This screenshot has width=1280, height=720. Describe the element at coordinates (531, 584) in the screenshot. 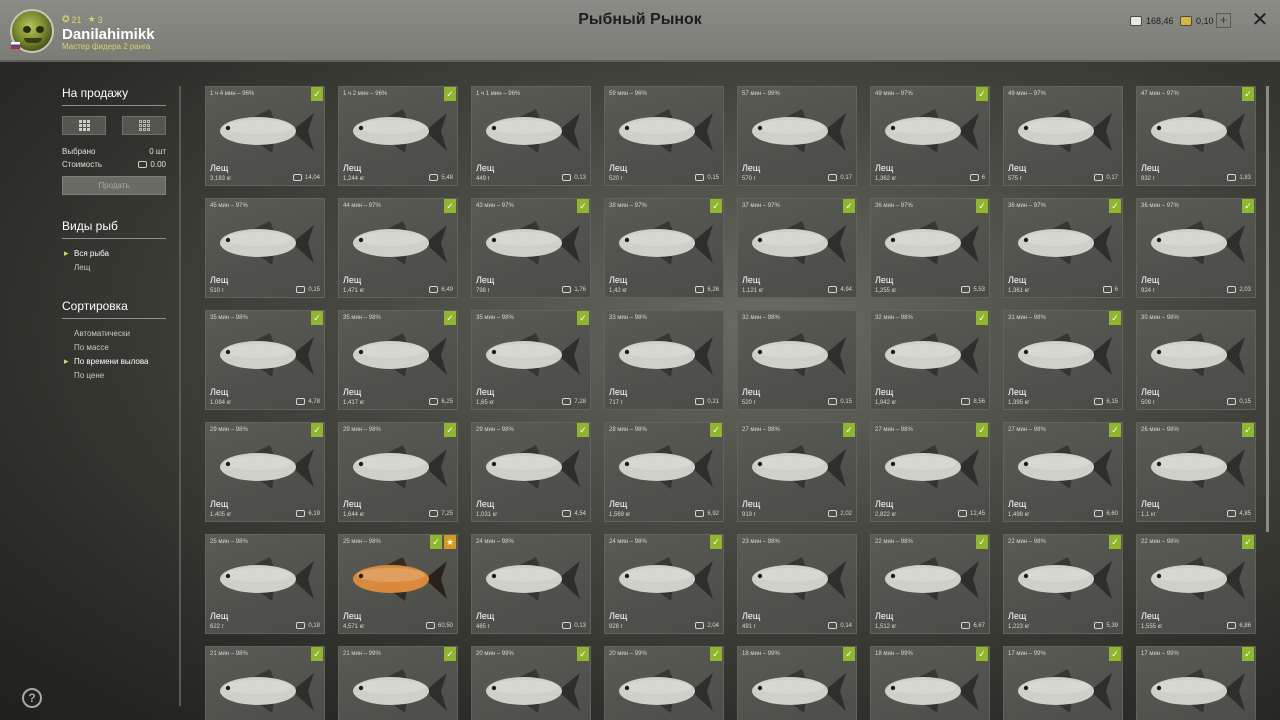

I see `fish-card: 24 мин – 98% Лещ 465 г 0,13` at that location.